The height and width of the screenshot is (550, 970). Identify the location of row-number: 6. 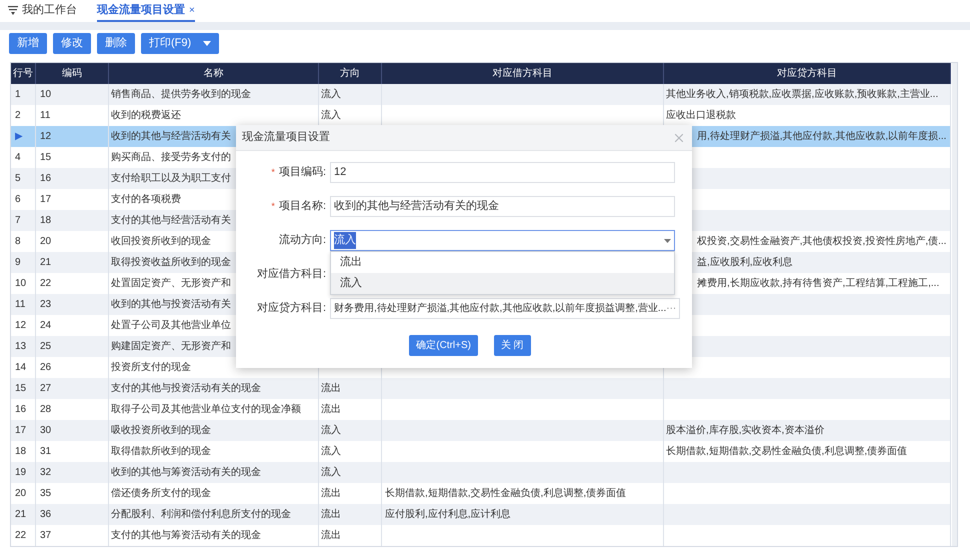
(18, 200).